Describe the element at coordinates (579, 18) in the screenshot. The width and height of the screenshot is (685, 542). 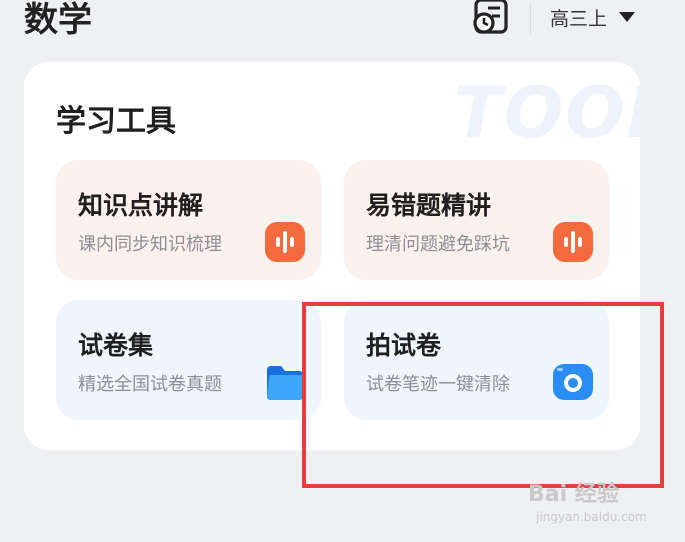
I see `grade-label: 高三上` at that location.